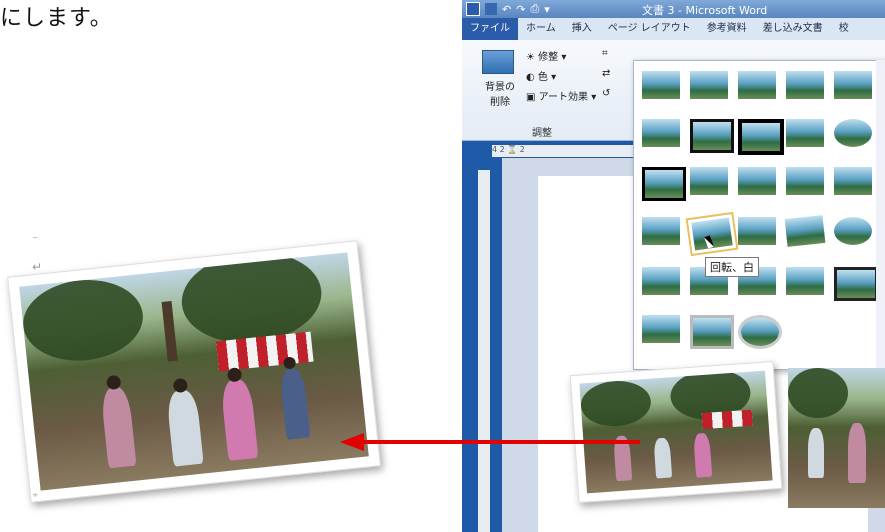 The width and height of the screenshot is (885, 532). What do you see at coordinates (490, 29) in the screenshot?
I see `tab-file: ファイル` at bounding box center [490, 29].